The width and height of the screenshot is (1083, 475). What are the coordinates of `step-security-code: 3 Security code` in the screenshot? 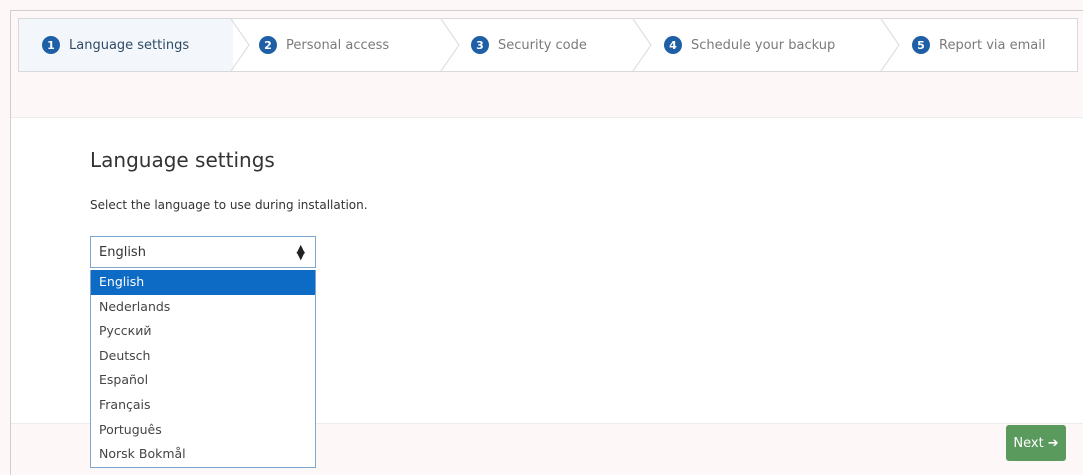 It's located at (529, 45).